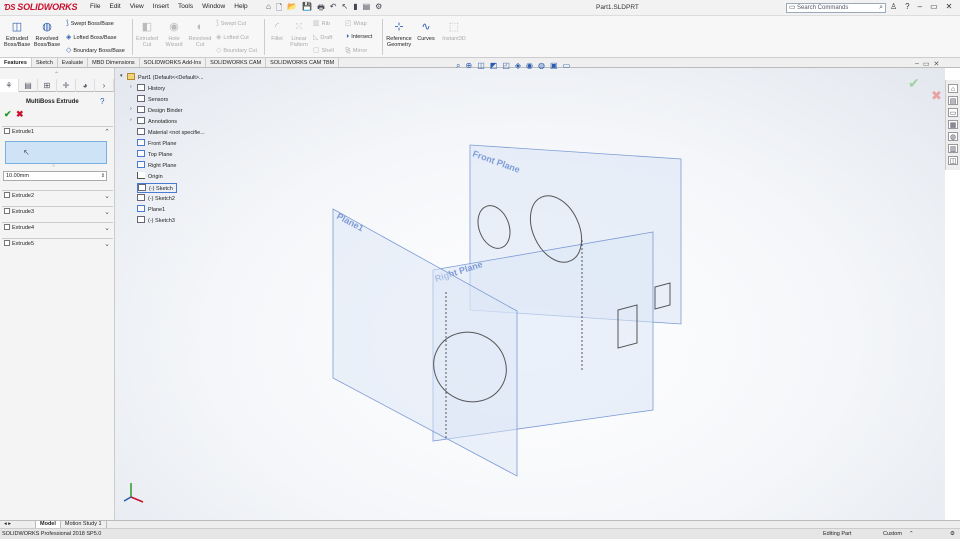 The height and width of the screenshot is (539, 960). What do you see at coordinates (277, 31) in the screenshot?
I see `fillet-button: ◜ Fillet` at bounding box center [277, 31].